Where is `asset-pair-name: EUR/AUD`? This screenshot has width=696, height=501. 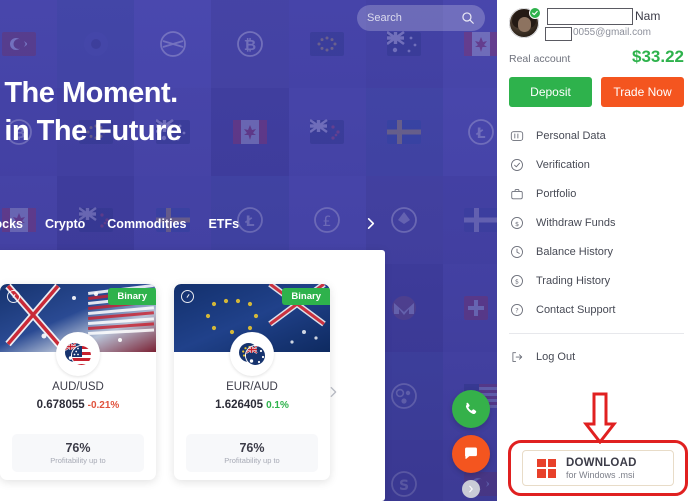
asset-pair-name: EUR/AUD is located at coordinates (252, 387).